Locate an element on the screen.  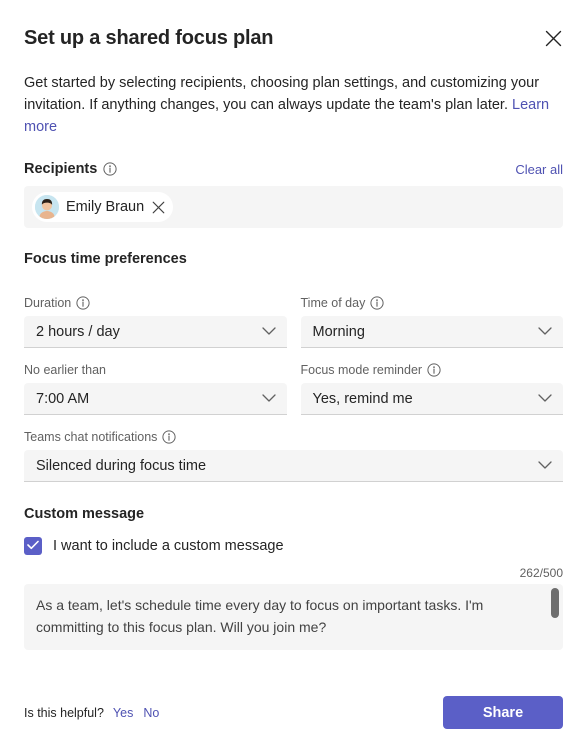
page-title: Set up a shared focus plan is located at coordinates (149, 38).